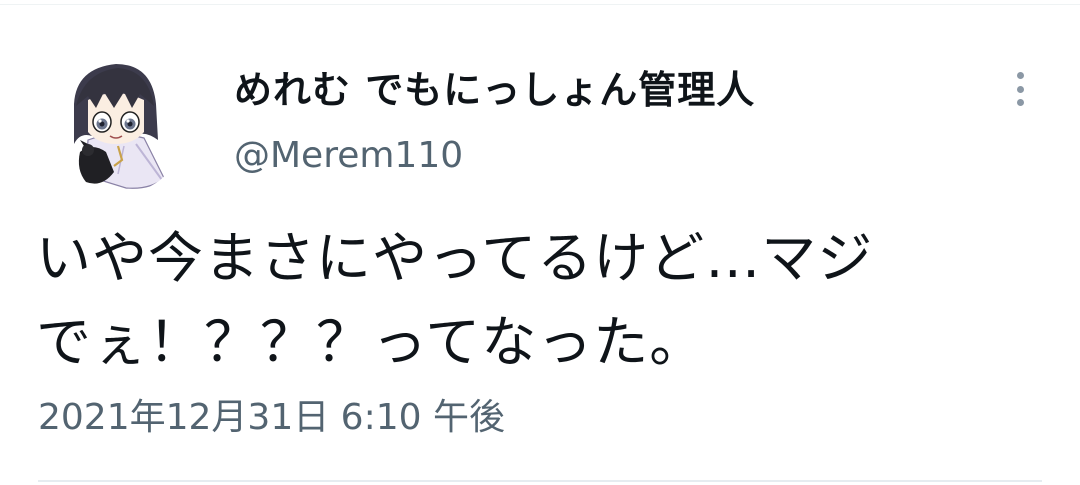 The height and width of the screenshot is (485, 1080). I want to click on anime-character-avatar-icon, so click(114, 122).